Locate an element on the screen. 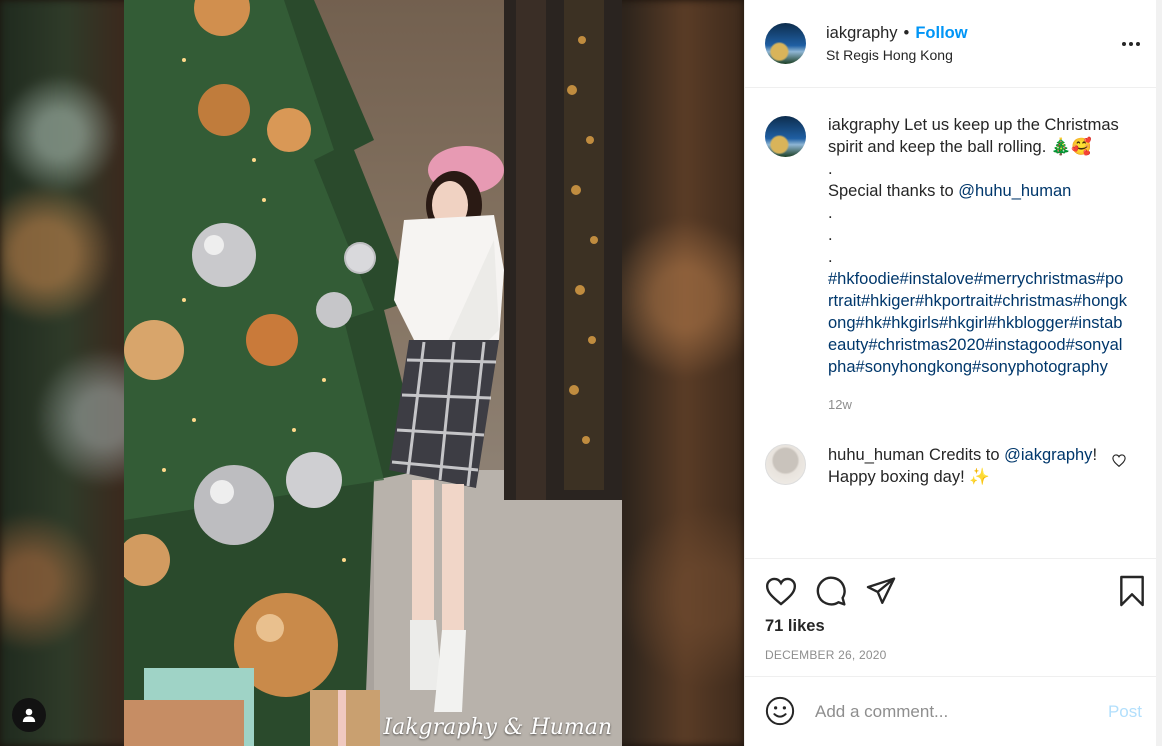 This screenshot has height=746, width=1162. emoji-picker-button is located at coordinates (781, 712).